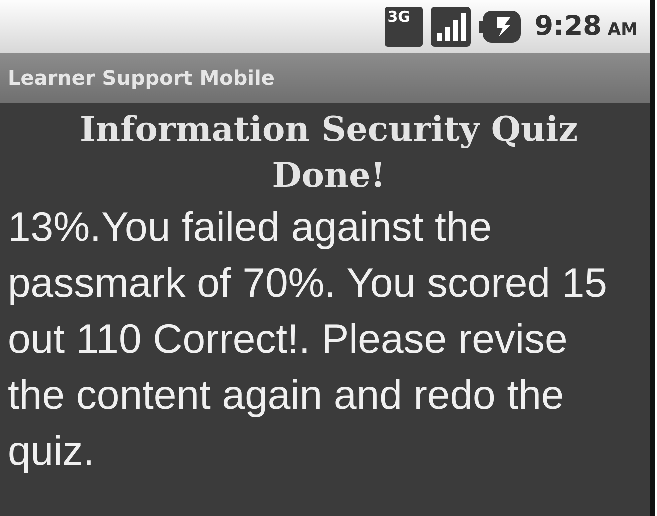 Image resolution: width=657 pixels, height=516 pixels. Describe the element at coordinates (329, 153) in the screenshot. I see `quiz-heading: Information Security Quiz Done!` at that location.